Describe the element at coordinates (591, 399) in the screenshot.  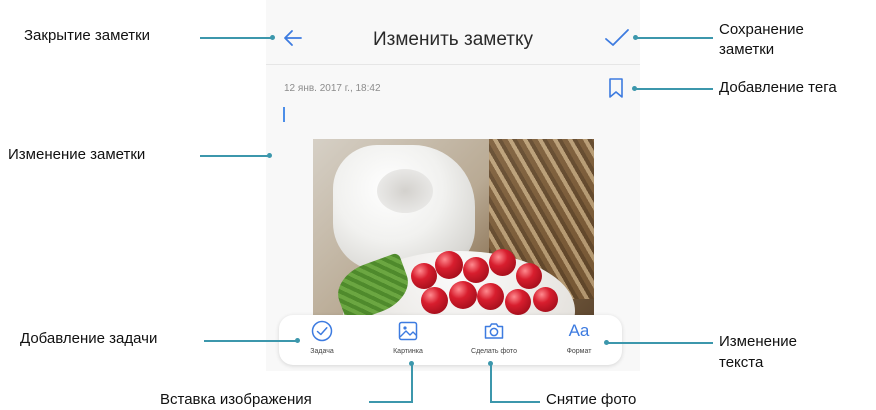
I see `callout-take-photo: Снятие фото` at that location.